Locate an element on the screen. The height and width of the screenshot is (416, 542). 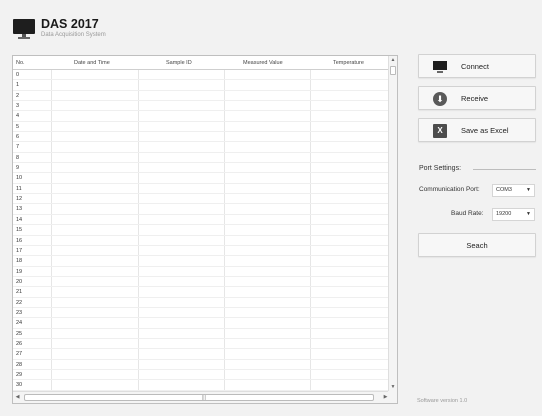
row-number: 3 is located at coordinates (18, 106).